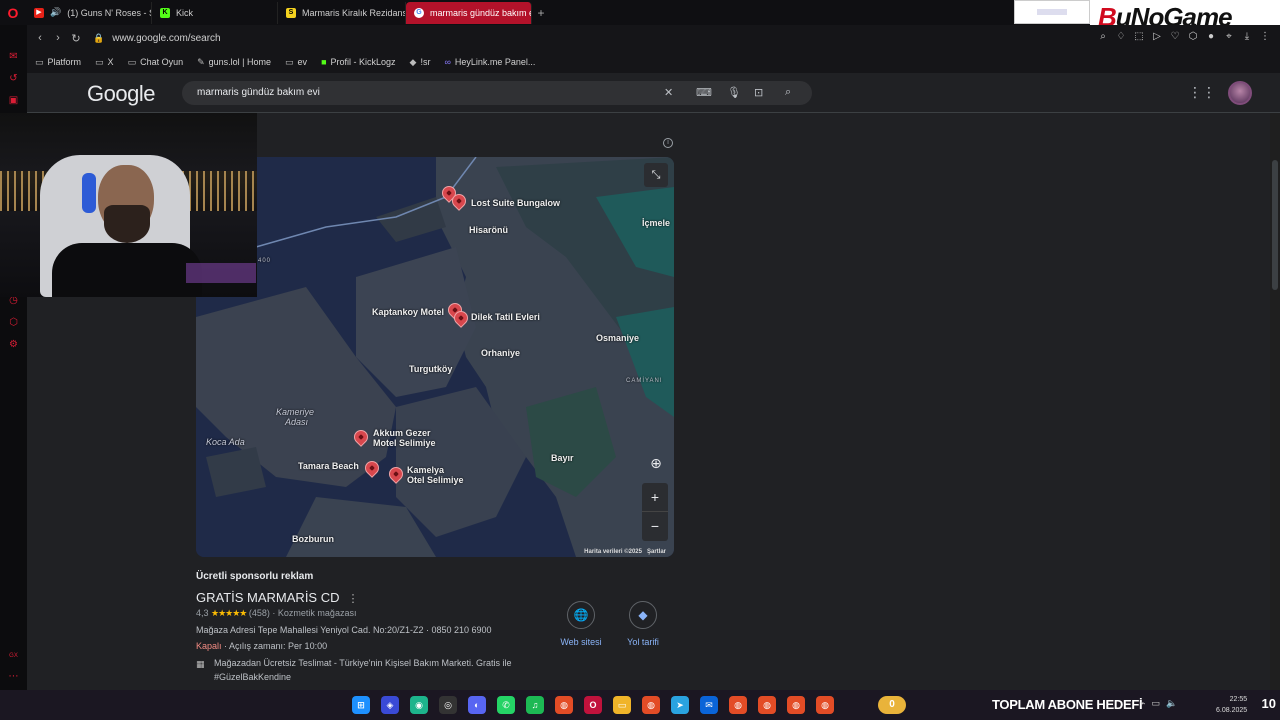  What do you see at coordinates (656, 552) in the screenshot?
I see `map-terms-link: Şartlar` at bounding box center [656, 552].